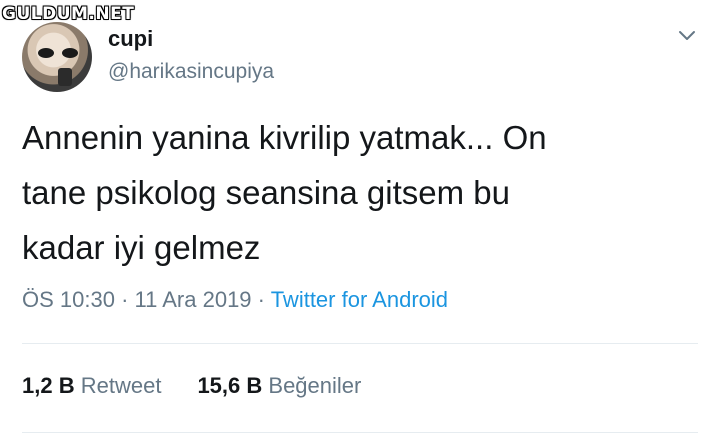 The width and height of the screenshot is (720, 443). Describe the element at coordinates (191, 72) in the screenshot. I see `user-handle: @harikasincupiya` at that location.